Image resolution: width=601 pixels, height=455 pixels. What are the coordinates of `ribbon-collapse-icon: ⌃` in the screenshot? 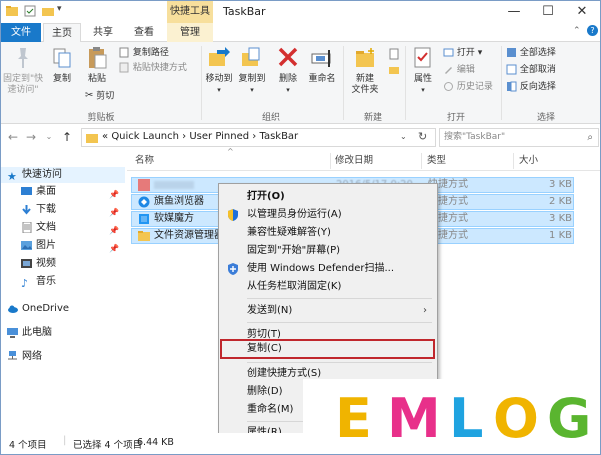 It's located at (577, 31).